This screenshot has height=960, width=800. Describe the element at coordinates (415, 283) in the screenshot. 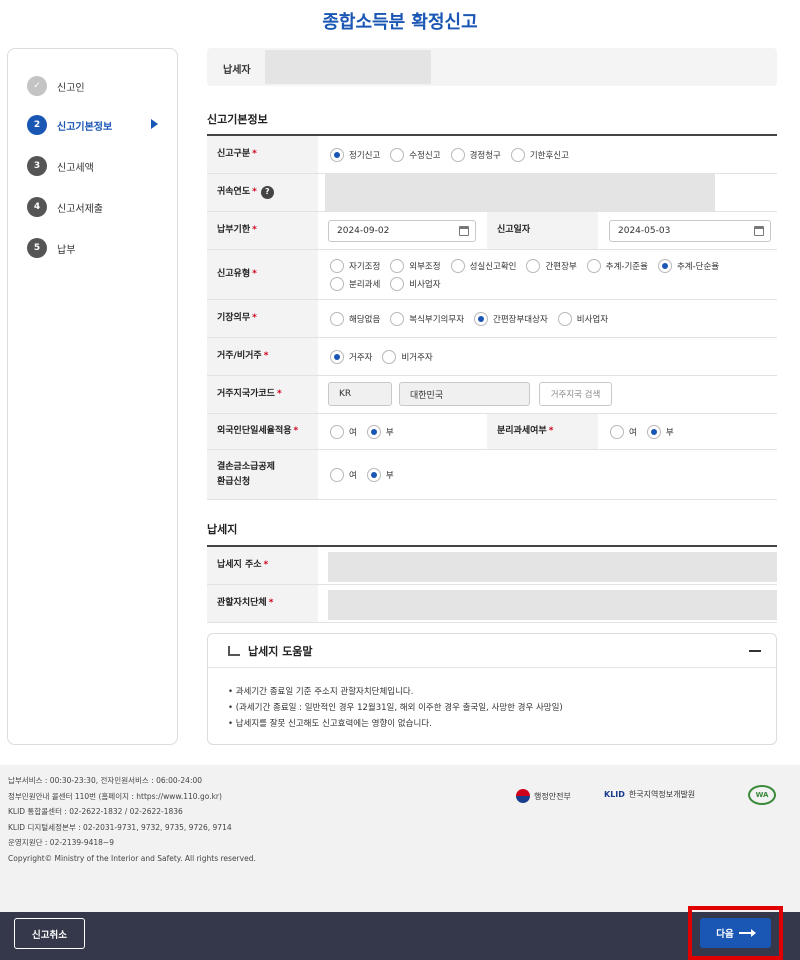

I see `radio-non-business: 비사업자` at that location.